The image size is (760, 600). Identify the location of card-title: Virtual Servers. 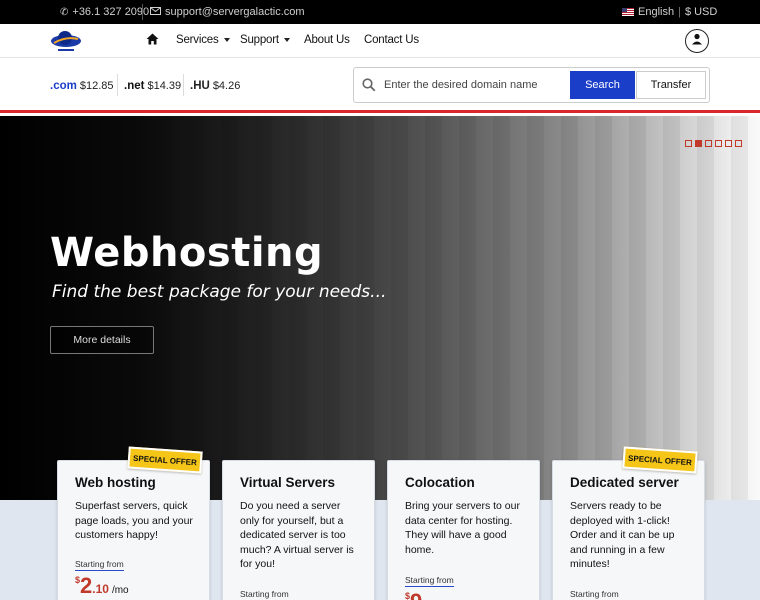
(288, 482).